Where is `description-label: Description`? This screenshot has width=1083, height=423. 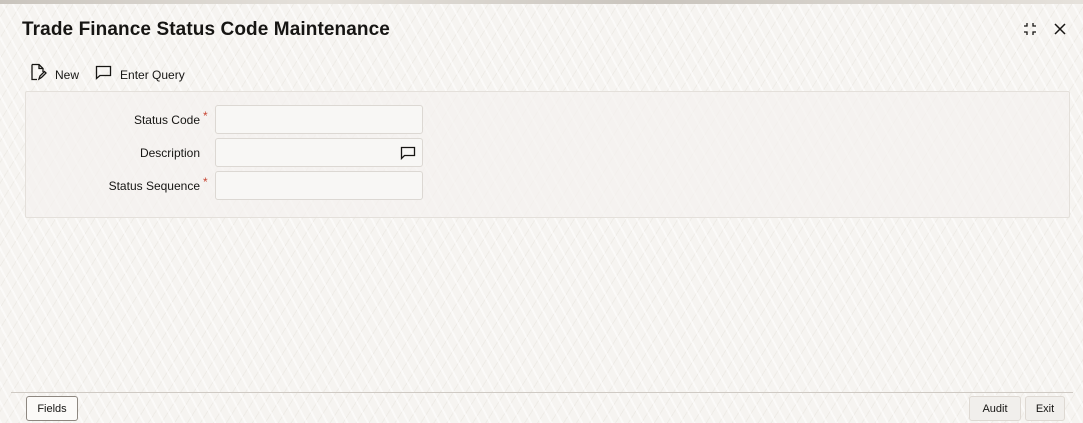 description-label: Description is located at coordinates (169, 152).